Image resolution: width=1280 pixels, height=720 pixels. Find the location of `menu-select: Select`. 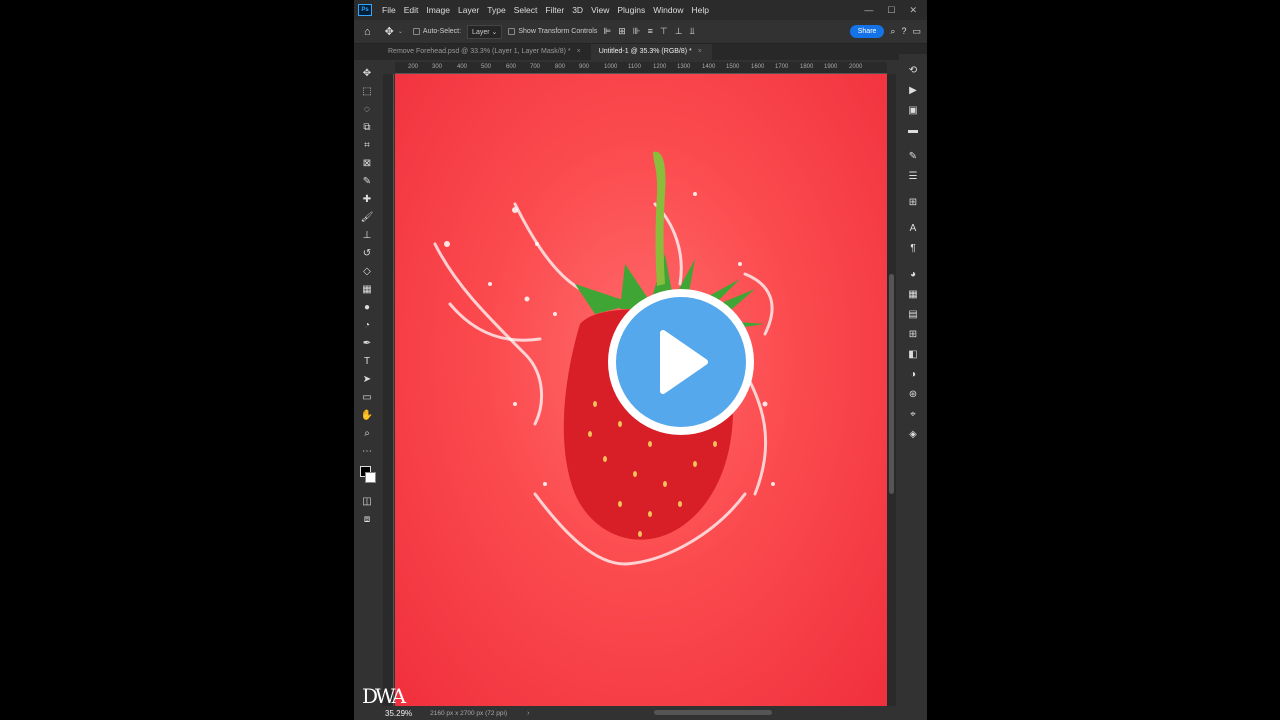

menu-select: Select is located at coordinates (526, 10).